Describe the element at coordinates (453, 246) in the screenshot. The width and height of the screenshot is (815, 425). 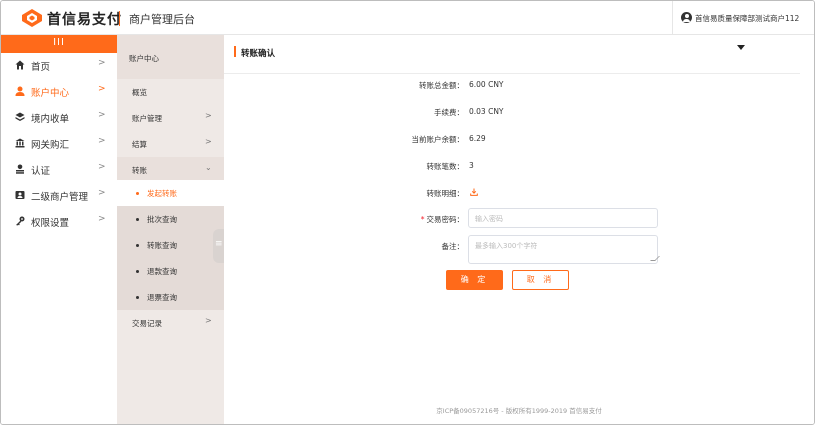
I see `note-label: 备注：` at that location.